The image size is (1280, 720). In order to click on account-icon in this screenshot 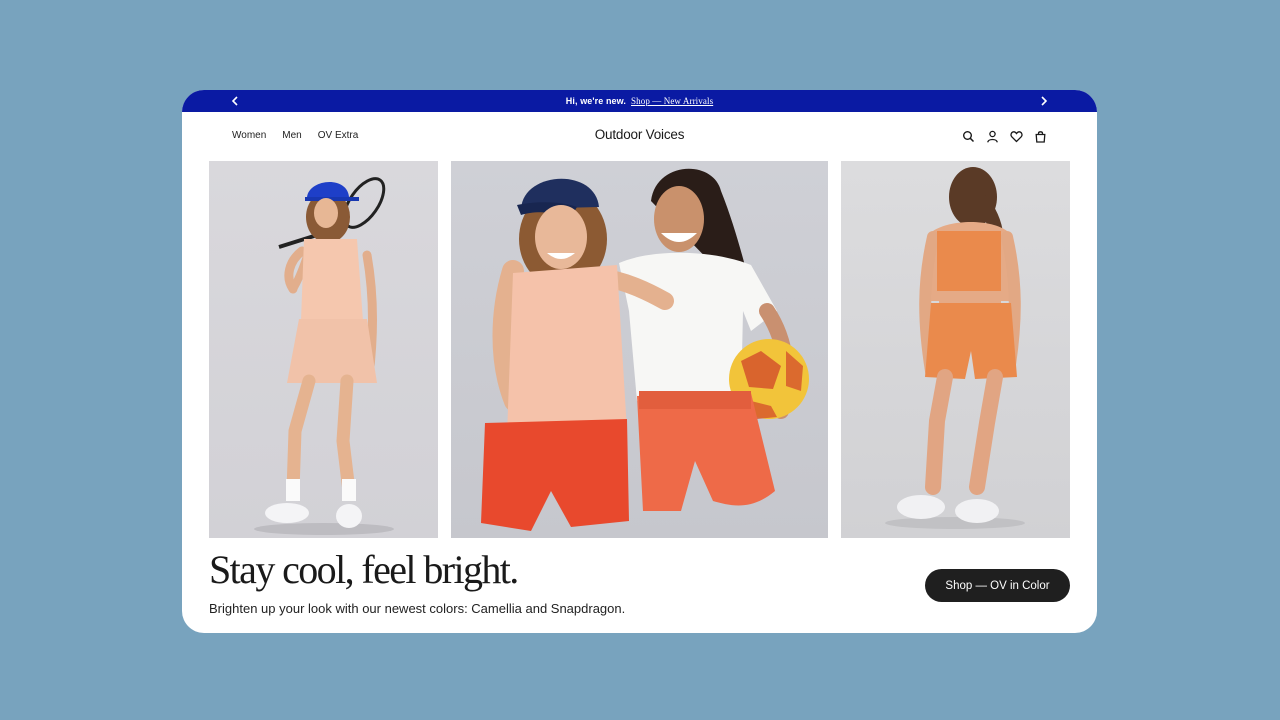, I will do `click(992, 136)`.